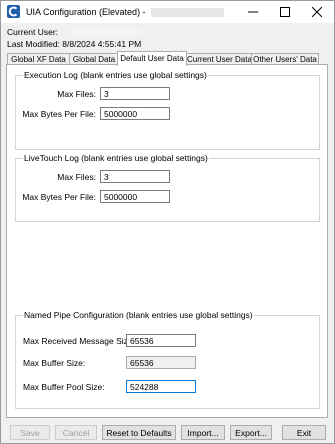 The height and width of the screenshot is (444, 335). I want to click on last-modified-text: Last Modified: 8/8/2024 4:55:41 PM, so click(74, 44).